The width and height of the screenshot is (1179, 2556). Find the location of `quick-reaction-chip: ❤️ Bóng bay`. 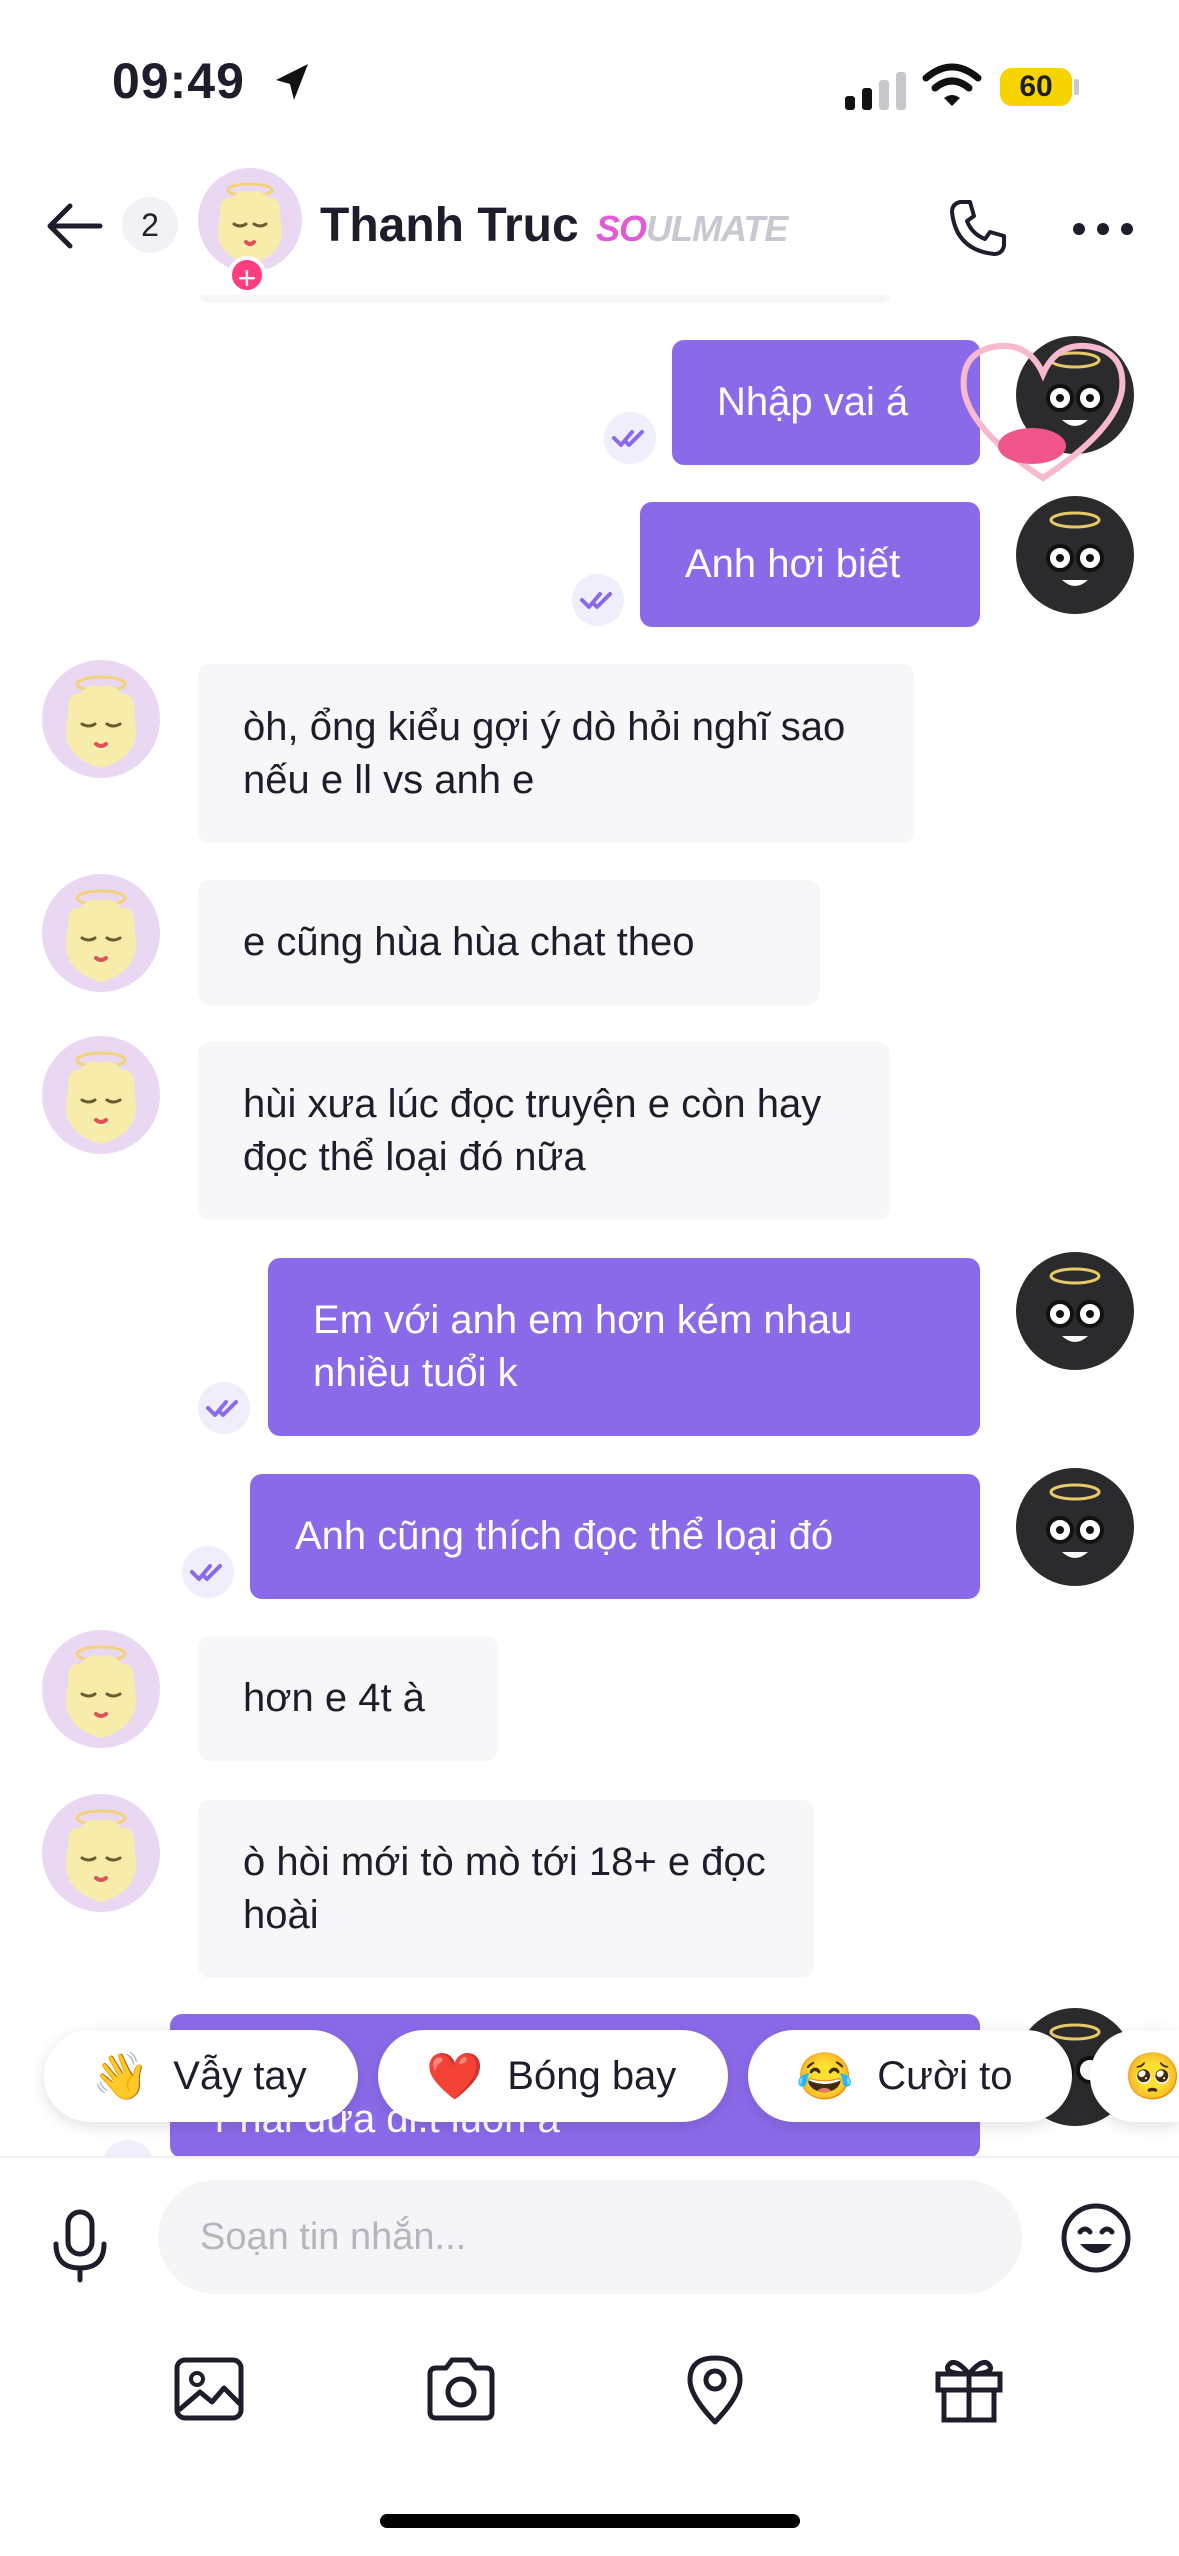

quick-reaction-chip: ❤️ Bóng bay is located at coordinates (553, 2076).